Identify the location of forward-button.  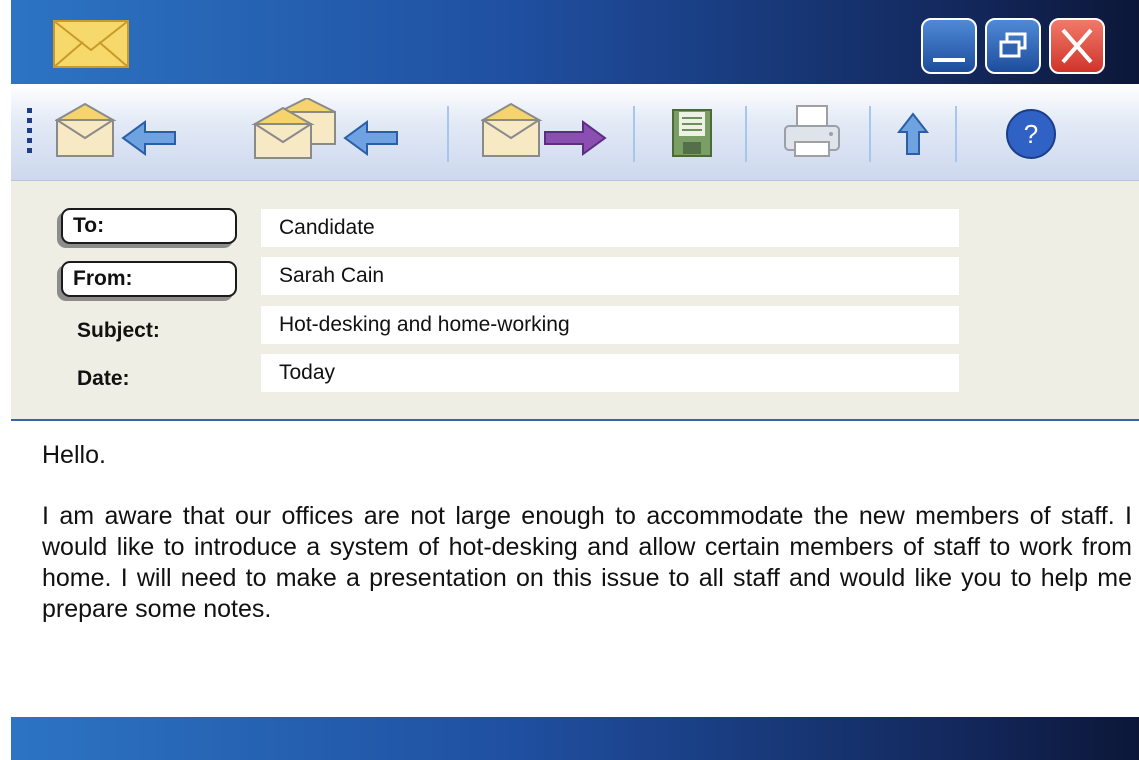
(546, 130).